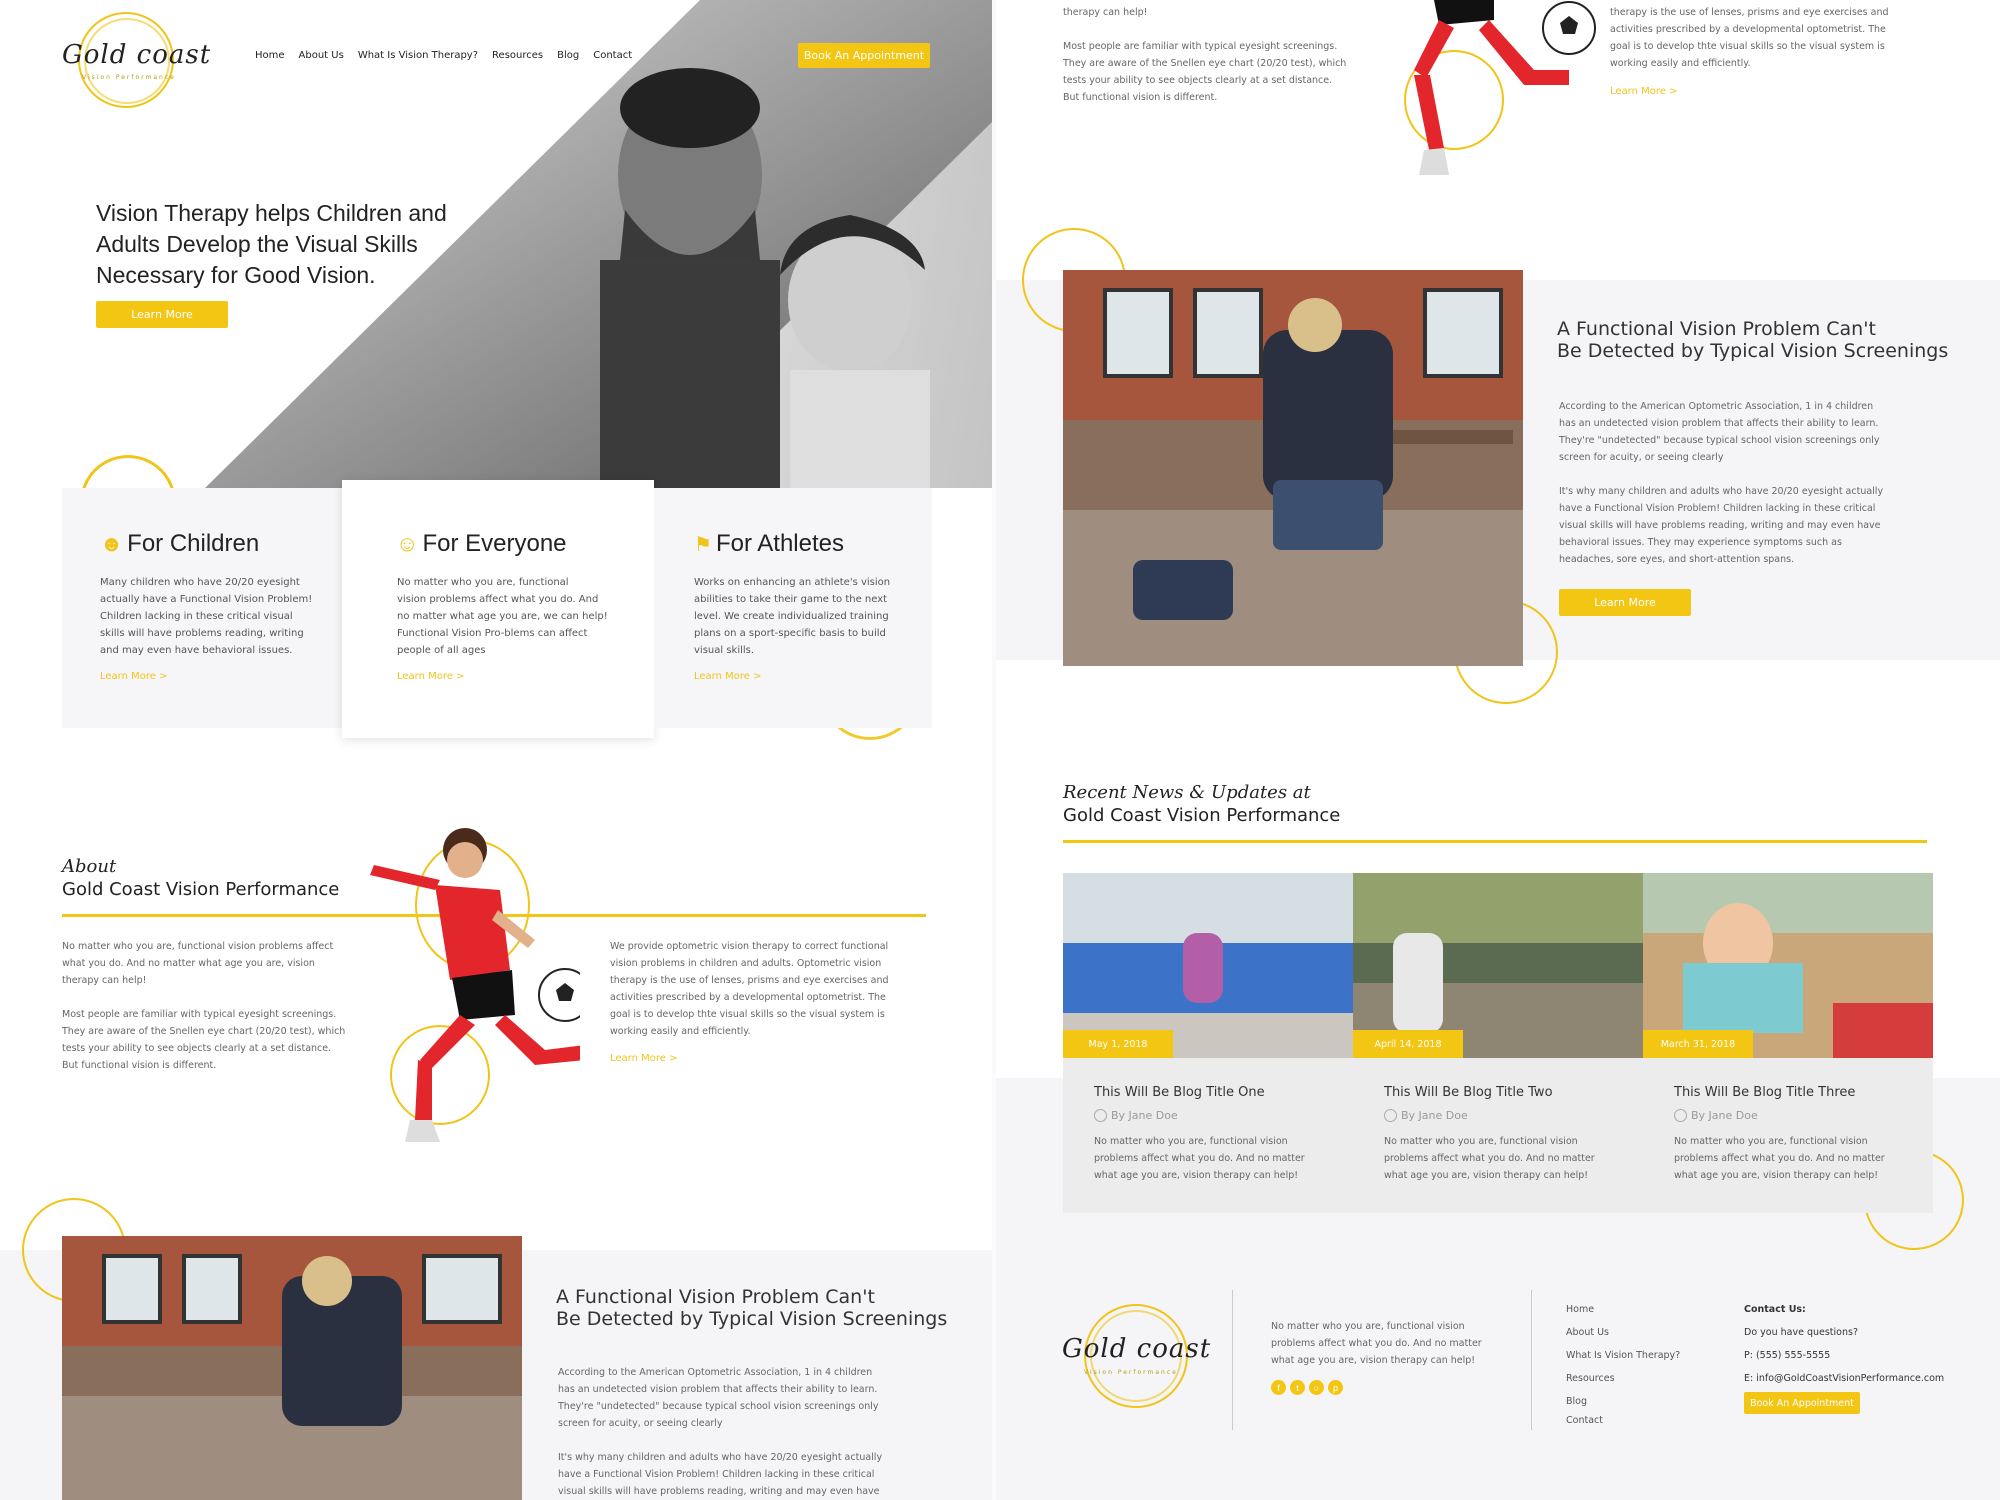 This screenshot has height=1500, width=2000. Describe the element at coordinates (715, 1297) in the screenshot. I see `problem-title-line: A Functional Vision Problem Can't` at that location.